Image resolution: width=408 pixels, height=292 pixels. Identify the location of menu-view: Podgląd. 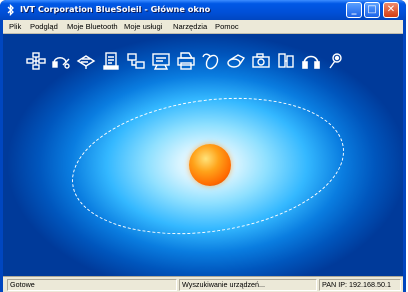
(44, 26).